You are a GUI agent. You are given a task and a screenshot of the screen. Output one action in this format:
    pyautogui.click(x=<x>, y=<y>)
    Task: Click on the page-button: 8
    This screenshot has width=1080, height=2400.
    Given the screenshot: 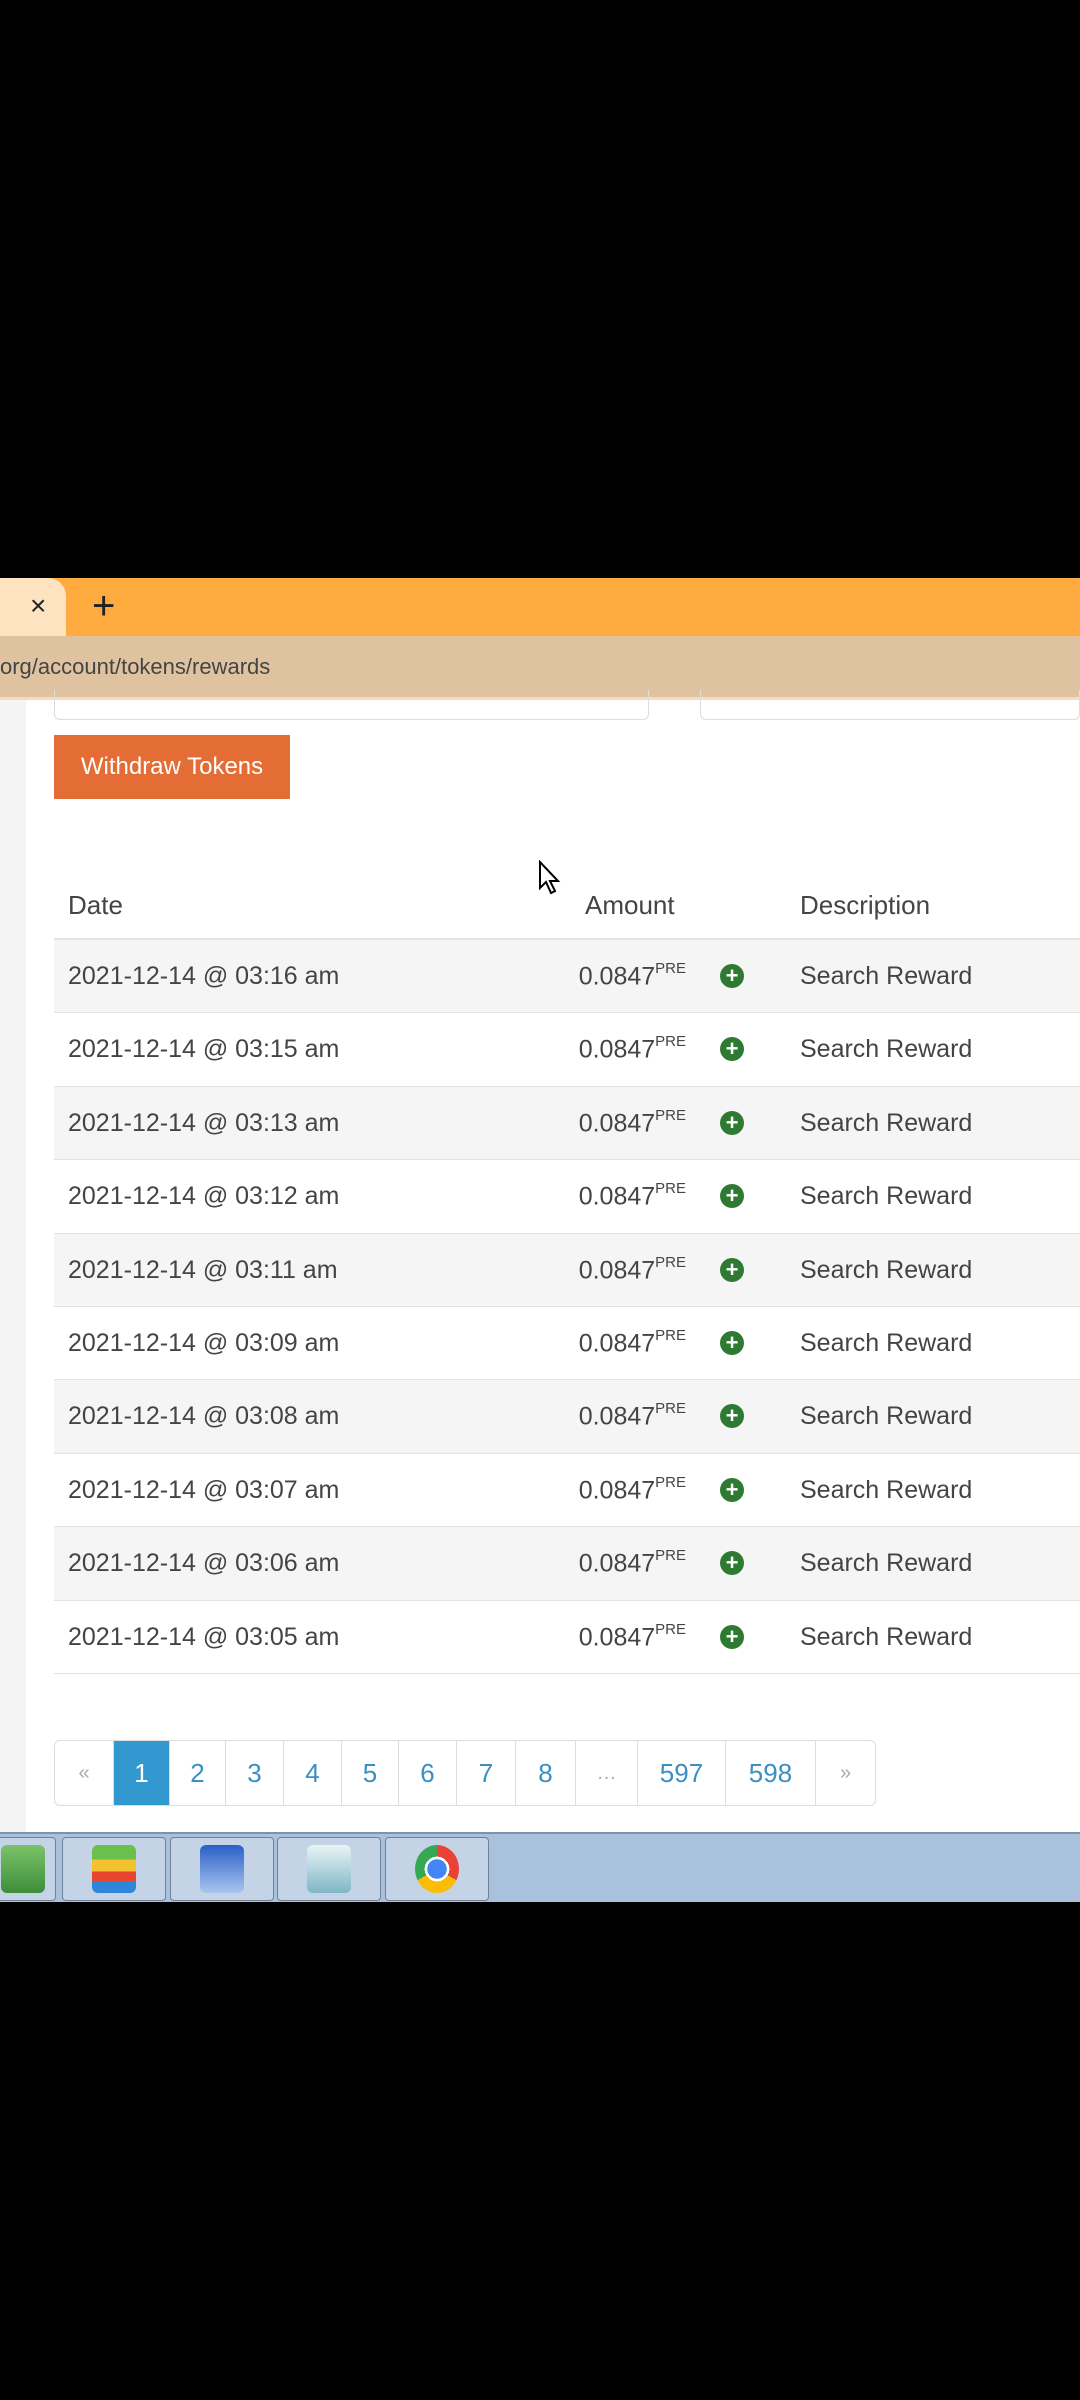 What is the action you would take?
    pyautogui.click(x=546, y=1773)
    